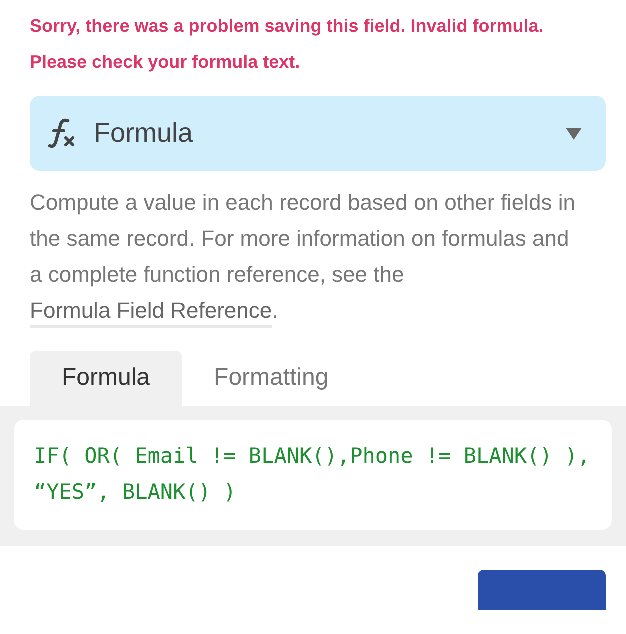 The image size is (626, 634). What do you see at coordinates (106, 378) in the screenshot?
I see `tab: Formula` at bounding box center [106, 378].